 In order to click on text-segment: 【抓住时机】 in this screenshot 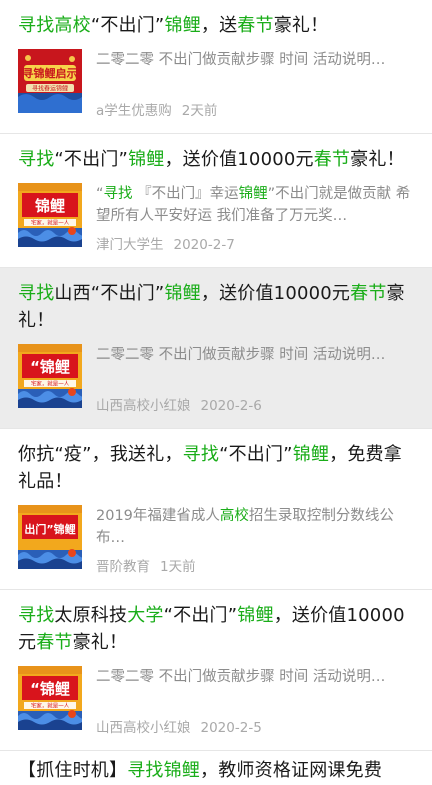, I will do `click(73, 770)`.